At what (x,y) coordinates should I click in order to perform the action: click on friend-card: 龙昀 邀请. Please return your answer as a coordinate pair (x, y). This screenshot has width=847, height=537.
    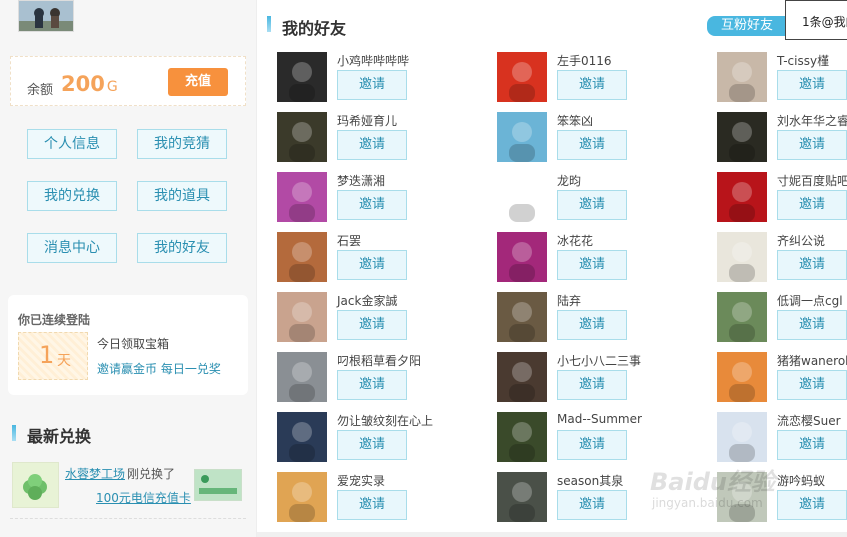
    Looking at the image, I should click on (597, 200).